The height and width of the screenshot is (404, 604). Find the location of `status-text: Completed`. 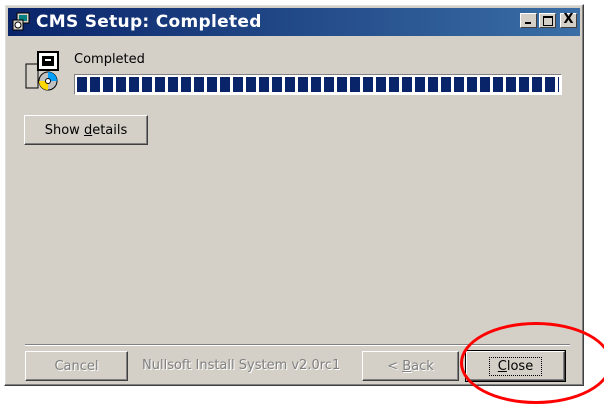

status-text: Completed is located at coordinates (109, 59).